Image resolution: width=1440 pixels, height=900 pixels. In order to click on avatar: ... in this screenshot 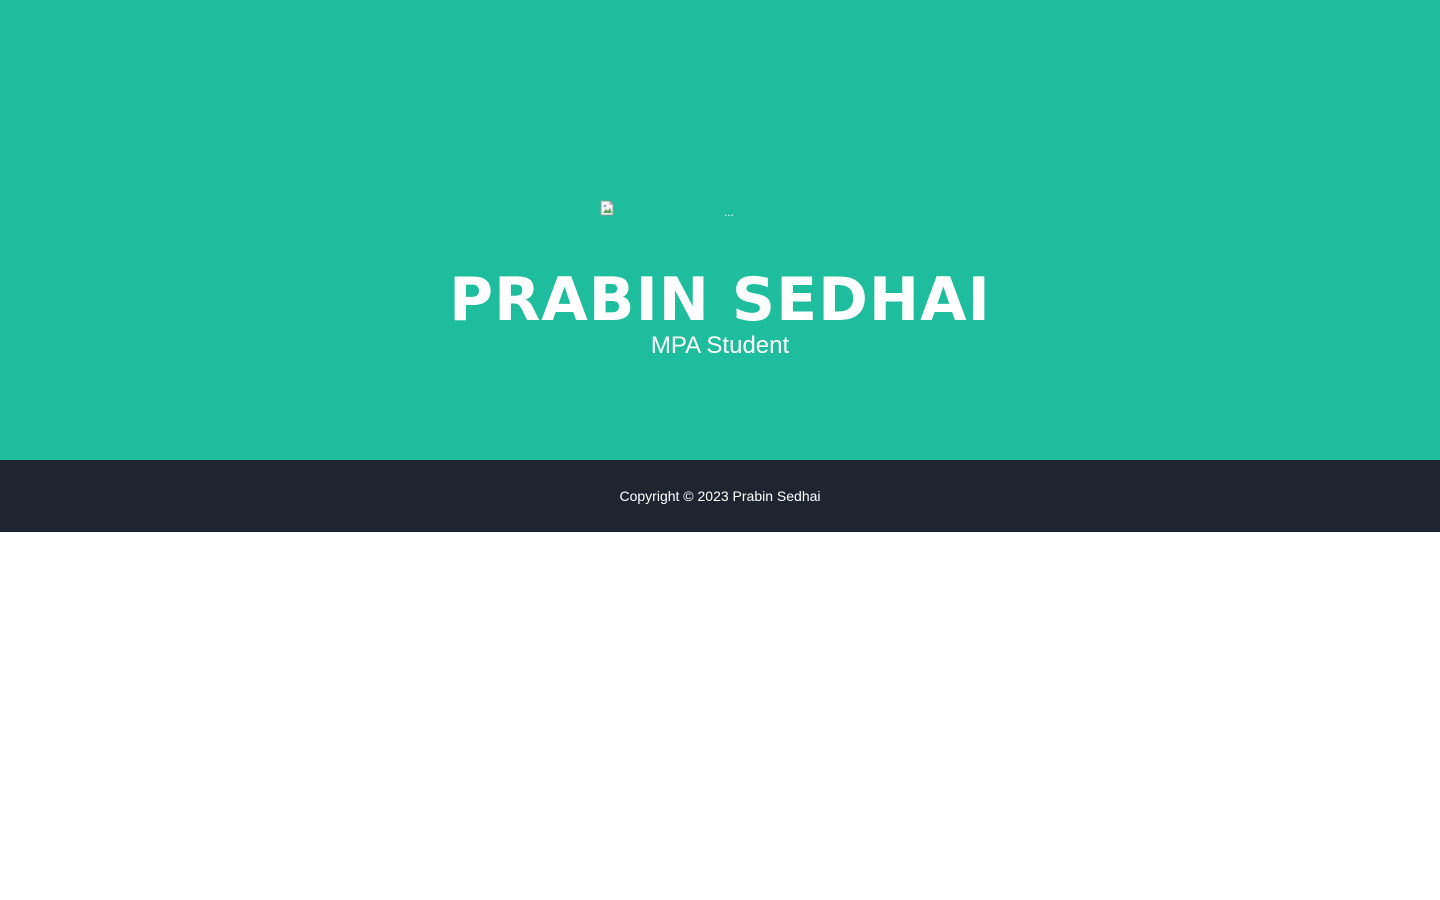, I will do `click(720, 215)`.